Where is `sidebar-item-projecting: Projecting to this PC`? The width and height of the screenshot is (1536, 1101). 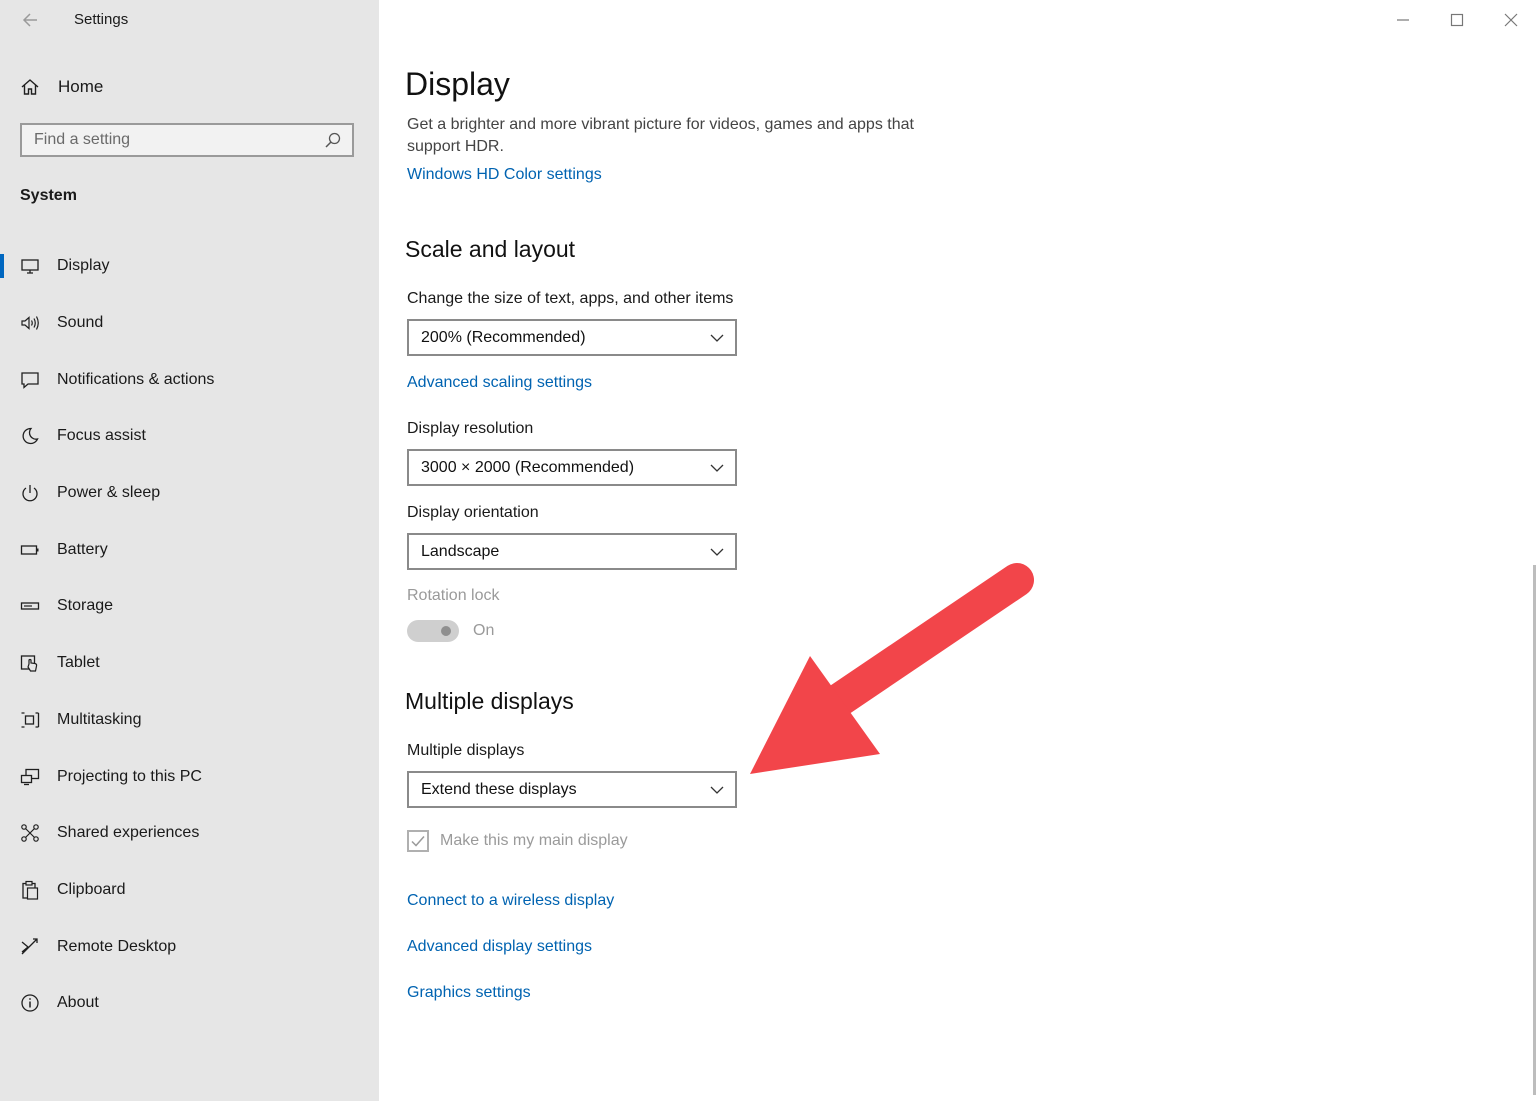
sidebar-item-projecting: Projecting to this PC is located at coordinates (189, 776).